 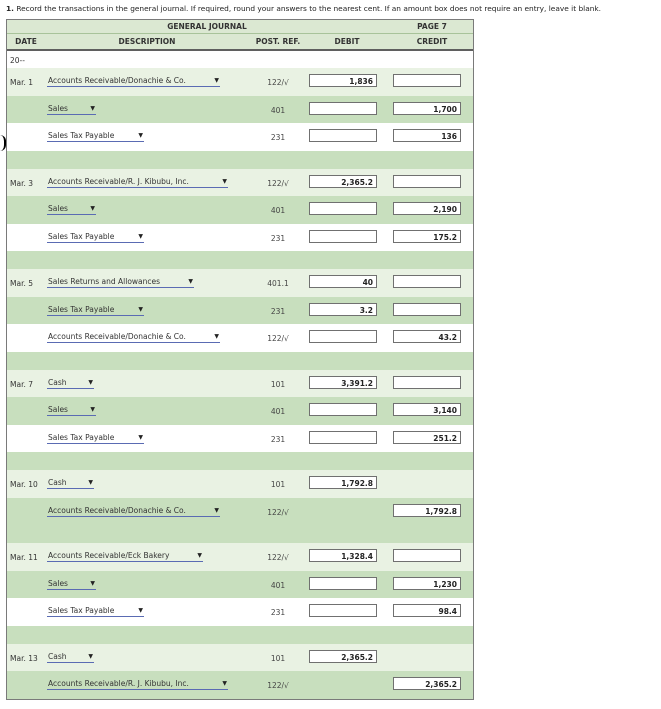 What do you see at coordinates (58, 409) in the screenshot?
I see `account-select-value: Sales` at bounding box center [58, 409].